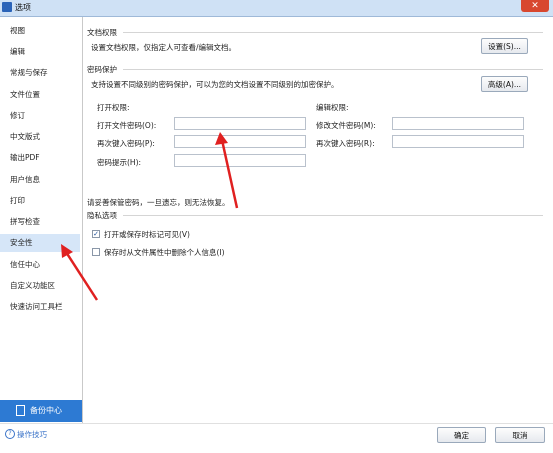 Image resolution: width=553 pixels, height=453 pixels. Describe the element at coordinates (215, 84) in the screenshot. I see `password-desc: 支持设置不同级别的密码保护，可以为您的文档设置不同级别的加密保护。` at that location.